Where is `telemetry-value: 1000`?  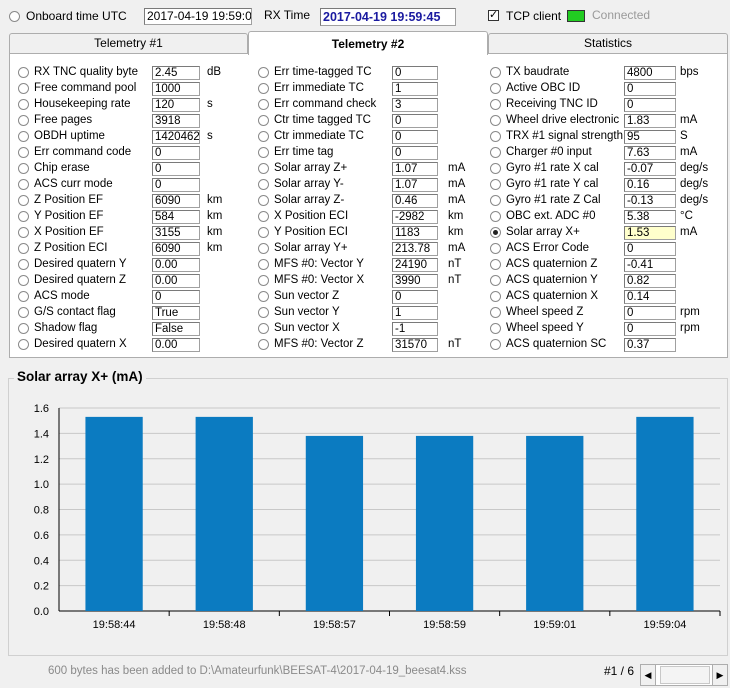
telemetry-value: 1000 is located at coordinates (176, 89).